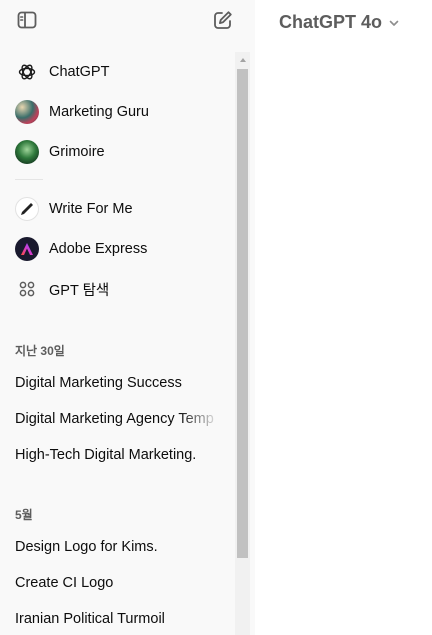 This screenshot has width=432, height=635. Describe the element at coordinates (27, 289) in the screenshot. I see `grid-icon` at that location.